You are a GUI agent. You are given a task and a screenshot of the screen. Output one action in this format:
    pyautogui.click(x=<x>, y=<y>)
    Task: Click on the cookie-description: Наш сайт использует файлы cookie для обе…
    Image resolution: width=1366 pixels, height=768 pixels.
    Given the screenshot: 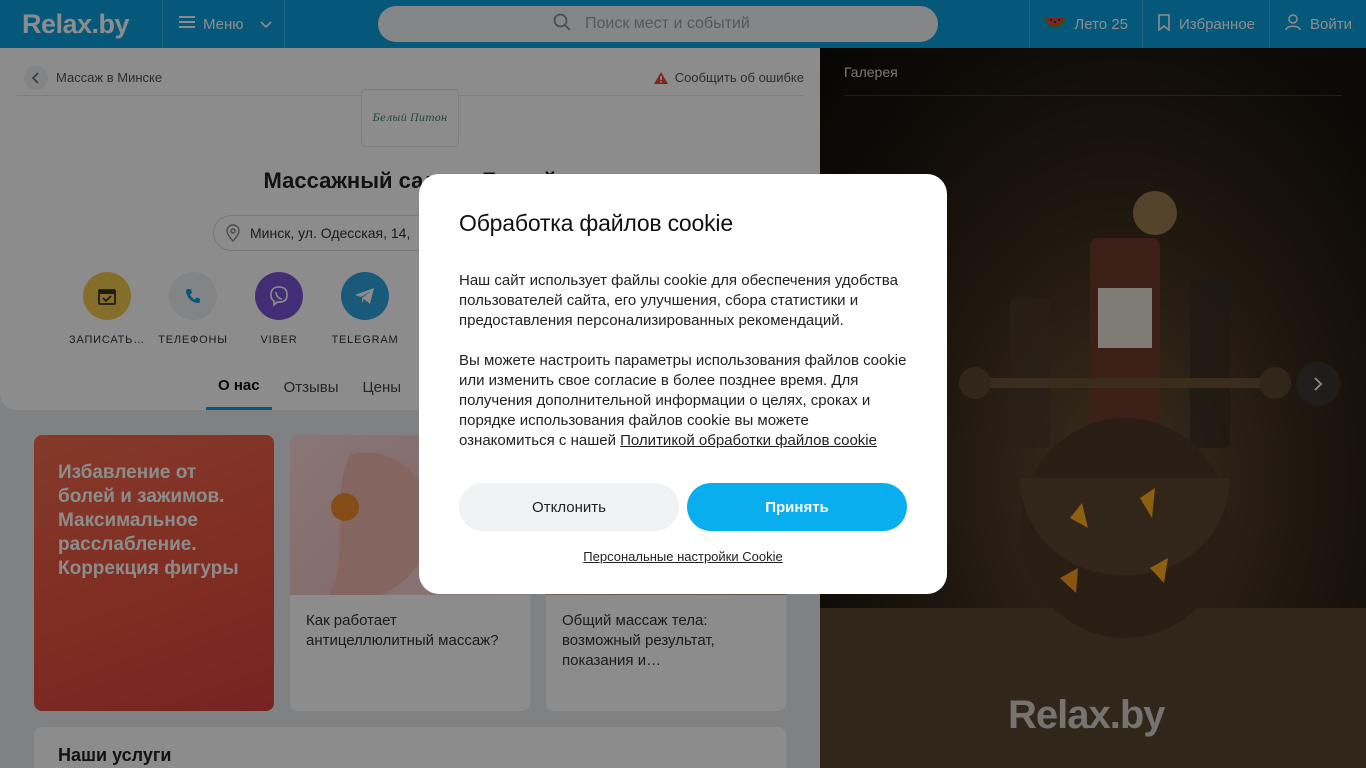 What is the action you would take?
    pyautogui.click(x=678, y=300)
    